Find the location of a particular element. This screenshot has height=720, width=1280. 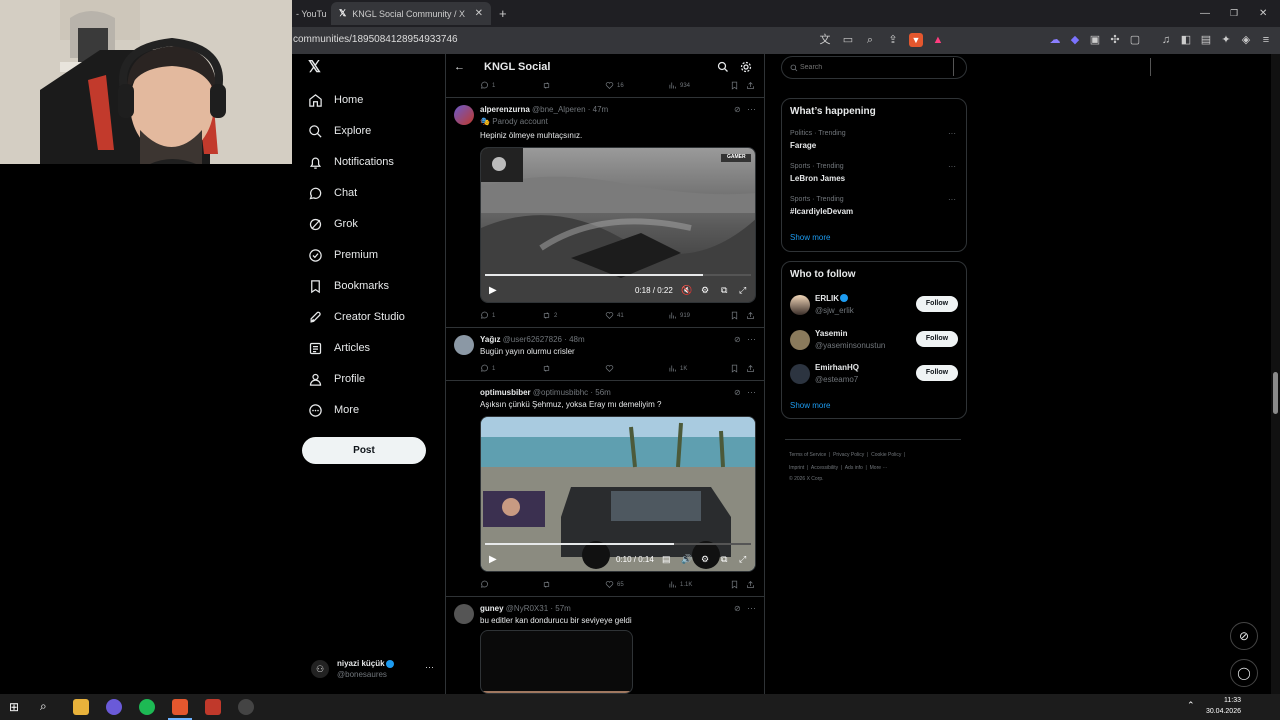

views-button: 1K is located at coordinates (677, 368).